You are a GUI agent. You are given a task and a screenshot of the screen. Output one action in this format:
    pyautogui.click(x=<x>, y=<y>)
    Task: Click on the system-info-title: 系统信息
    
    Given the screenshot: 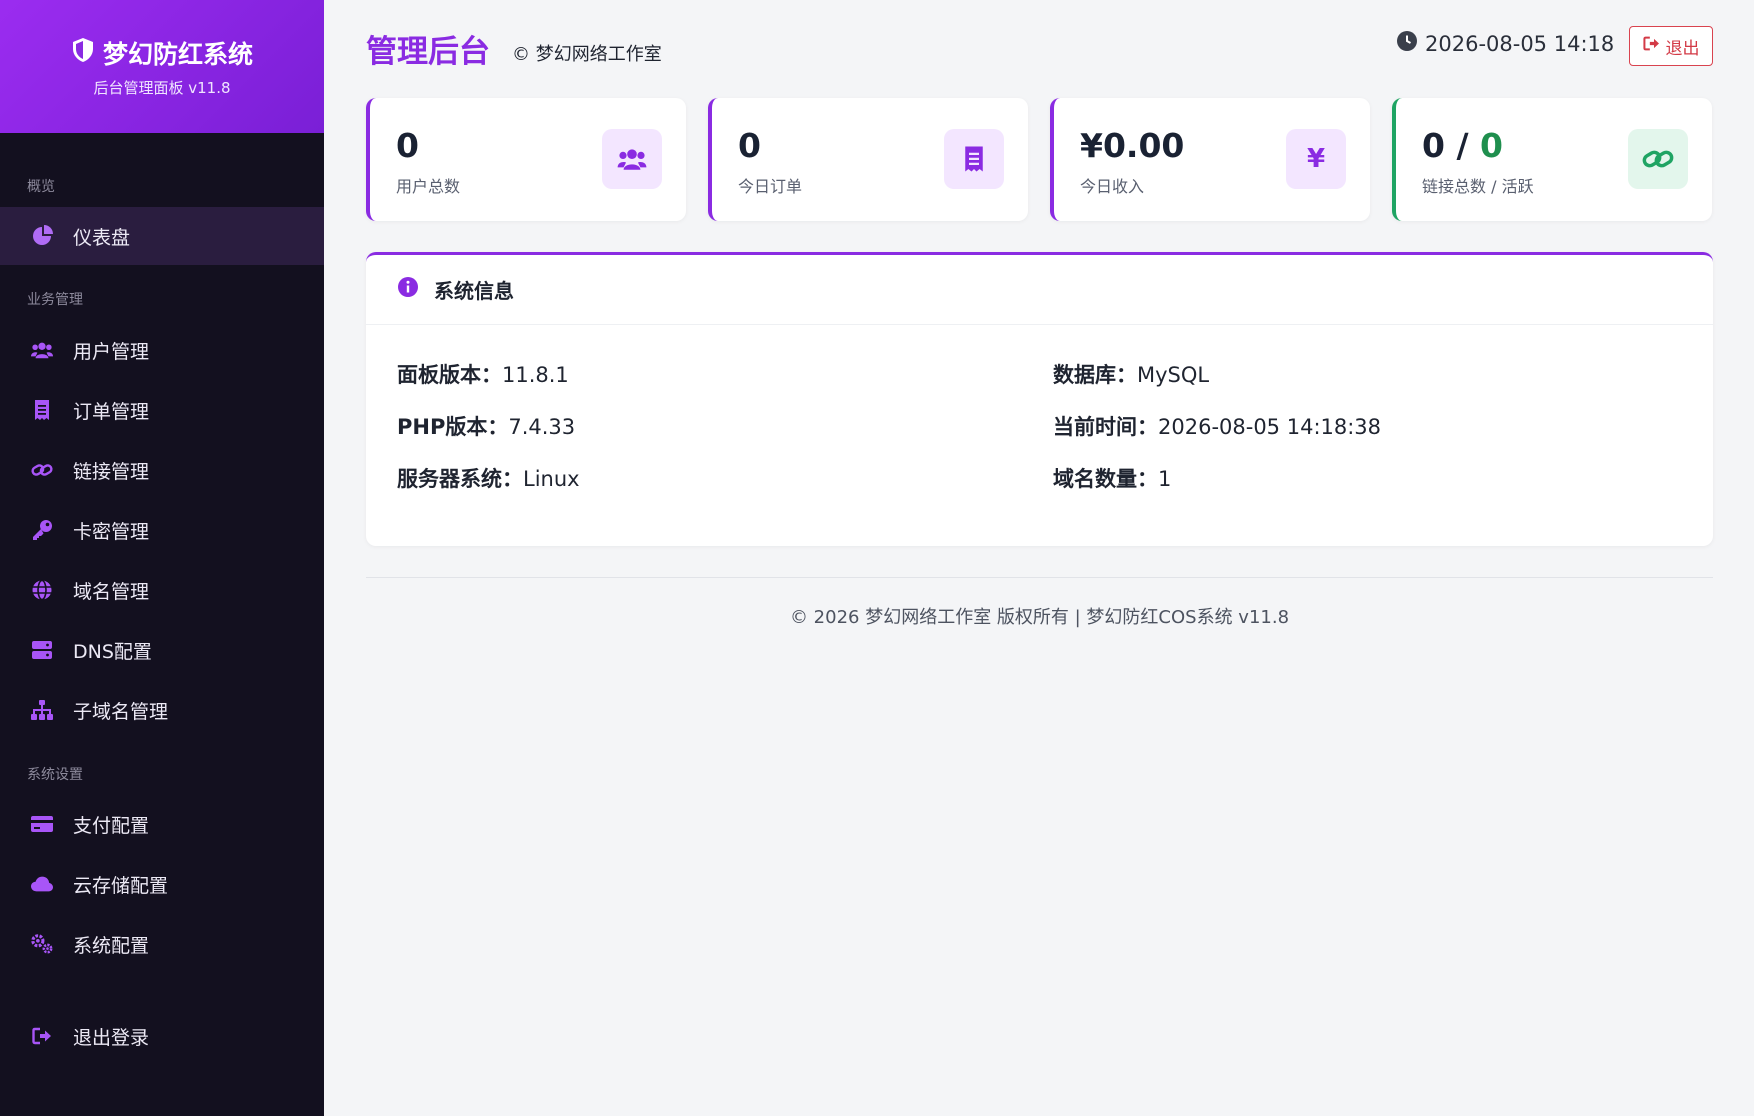 What is the action you would take?
    pyautogui.click(x=474, y=291)
    